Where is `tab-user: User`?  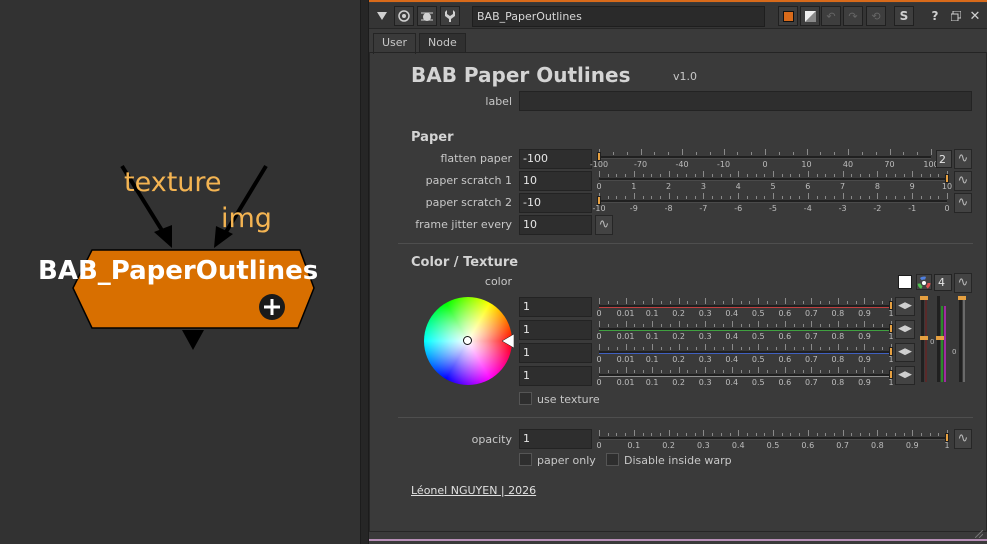
tab-user: User is located at coordinates (395, 43).